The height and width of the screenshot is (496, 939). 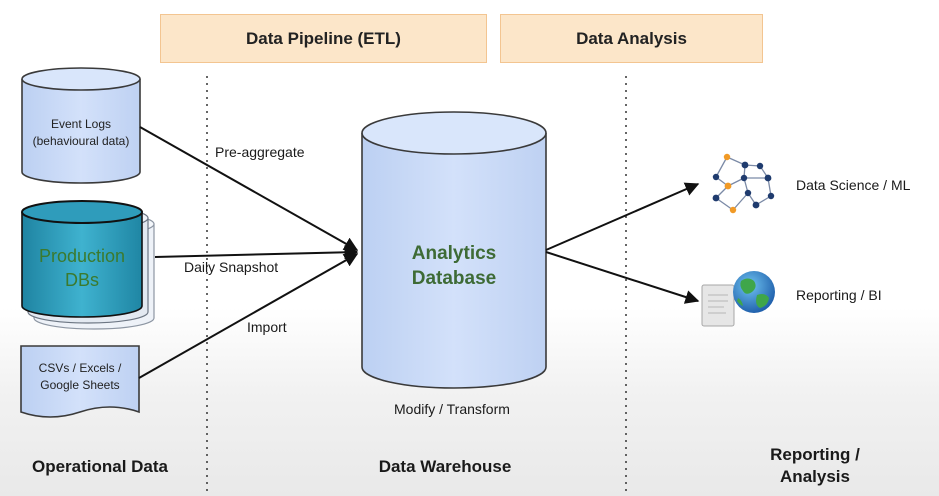 What do you see at coordinates (622, 216) in the screenshot?
I see `arrow-to-data-science` at bounding box center [622, 216].